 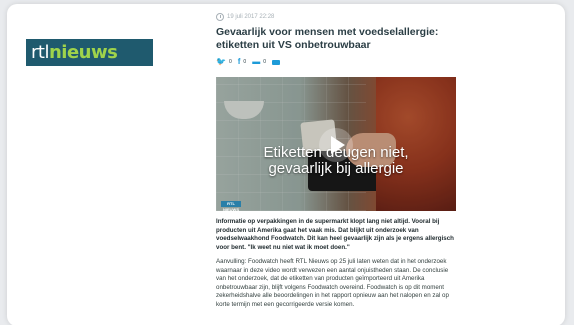 What do you see at coordinates (293, 45) in the screenshot?
I see `headline-line-2: etiketten uit VS onbetrouwbaar` at bounding box center [293, 45].